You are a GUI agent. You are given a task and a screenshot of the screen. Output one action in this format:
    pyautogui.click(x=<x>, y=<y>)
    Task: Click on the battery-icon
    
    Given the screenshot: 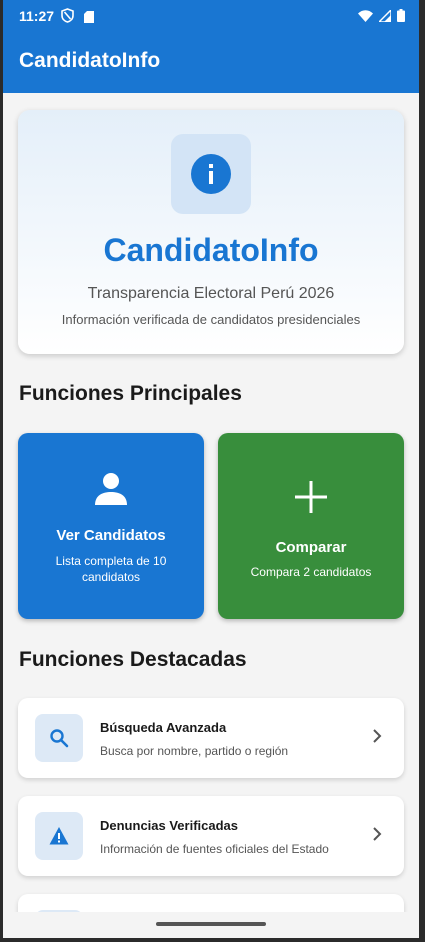 What is the action you would take?
    pyautogui.click(x=401, y=15)
    